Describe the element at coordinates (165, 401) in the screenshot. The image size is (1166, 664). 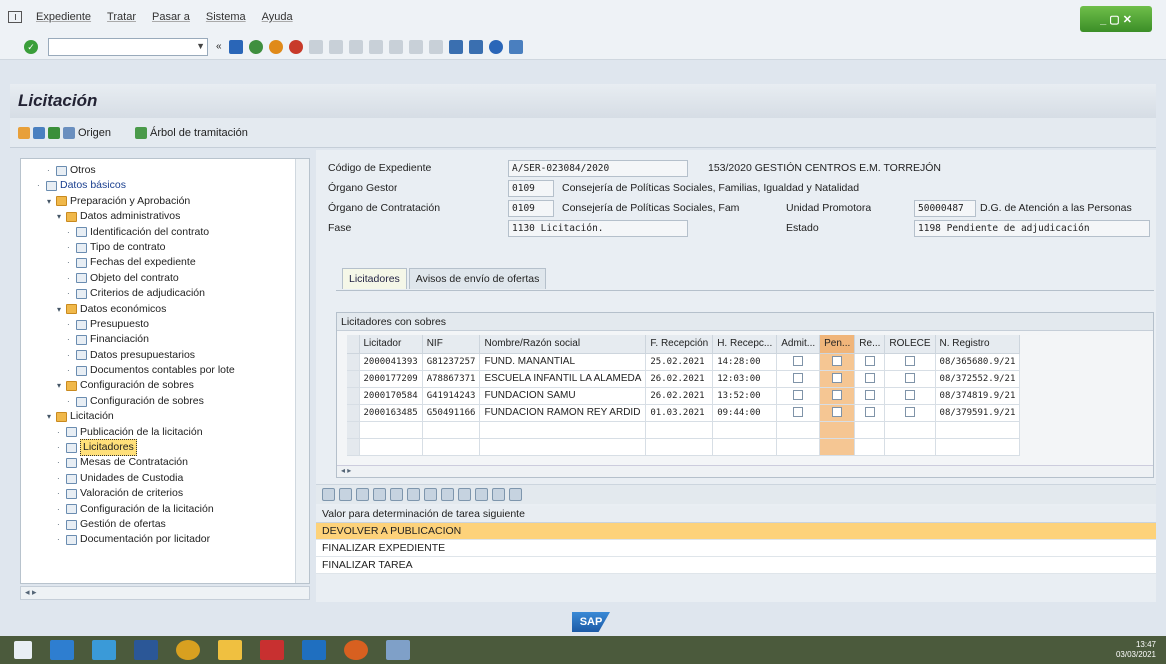
I see `tree-item: · Configuración de sobres` at that location.